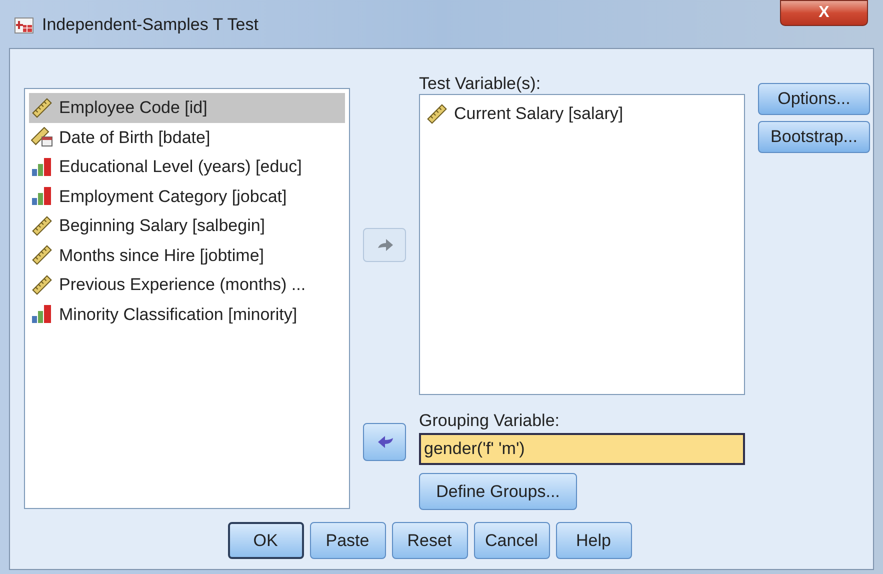  What do you see at coordinates (187, 196) in the screenshot?
I see `variable-item: Employment Category [jobcat]` at bounding box center [187, 196].